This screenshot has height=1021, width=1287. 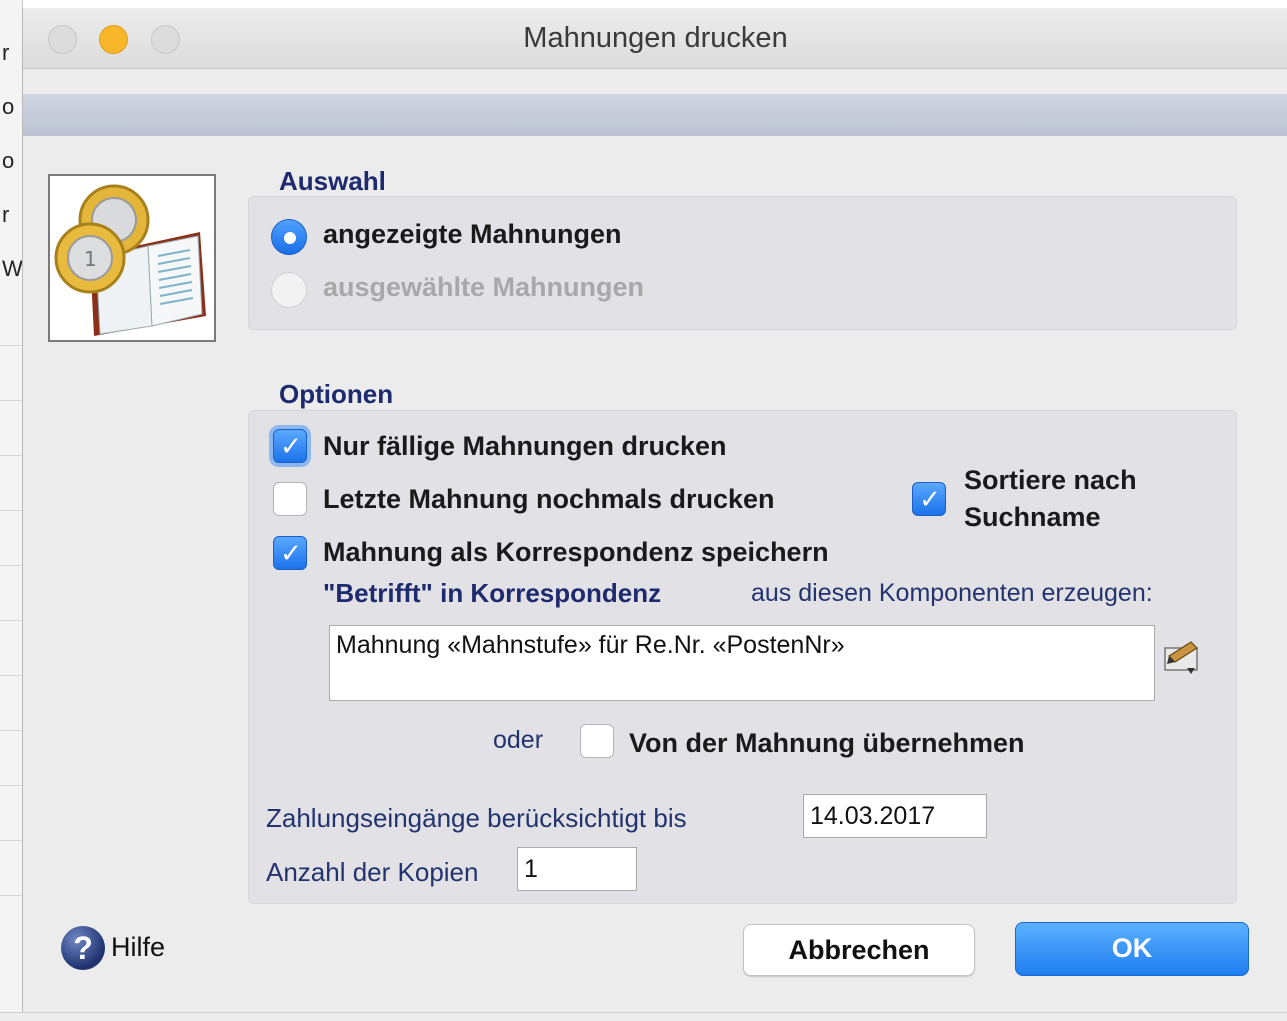 What do you see at coordinates (290, 499) in the screenshot?
I see `print-last-again-checkbox` at bounding box center [290, 499].